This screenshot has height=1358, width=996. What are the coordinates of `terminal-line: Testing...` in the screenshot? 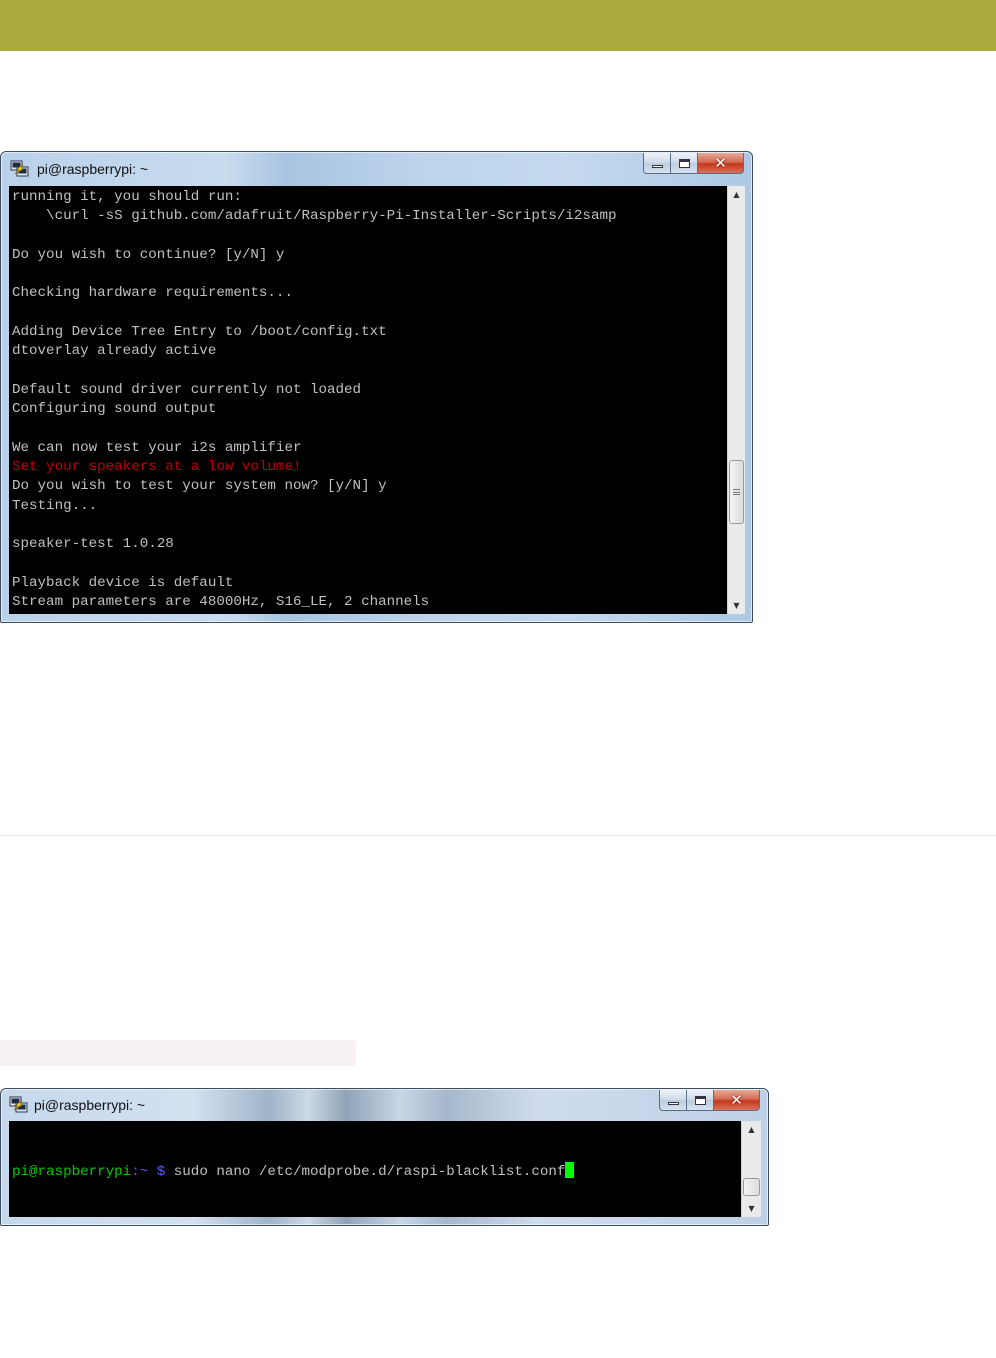 It's located at (55, 505).